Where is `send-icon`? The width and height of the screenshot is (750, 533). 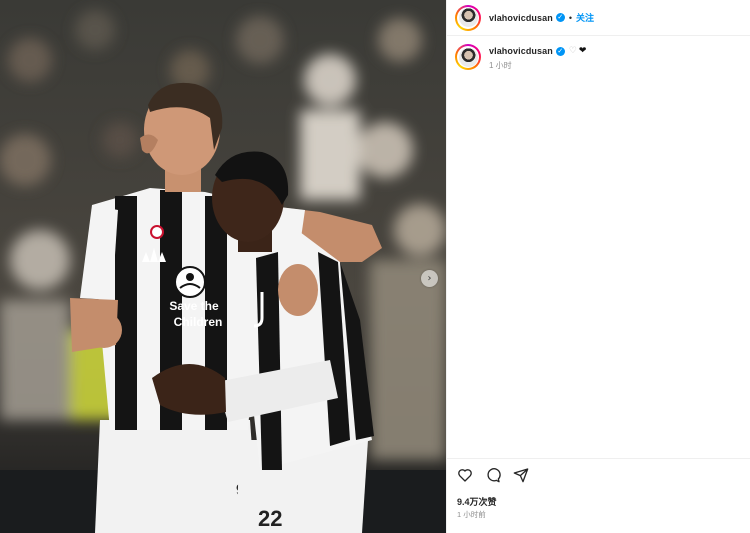
send-icon is located at coordinates (521, 475).